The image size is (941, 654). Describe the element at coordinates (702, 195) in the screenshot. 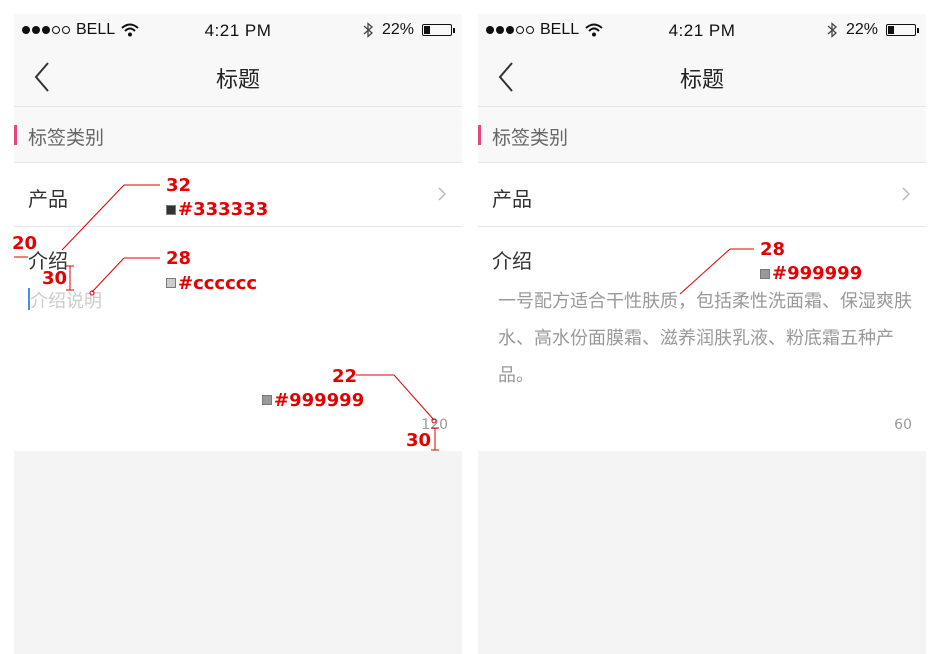

I see `product-row: 产品` at that location.